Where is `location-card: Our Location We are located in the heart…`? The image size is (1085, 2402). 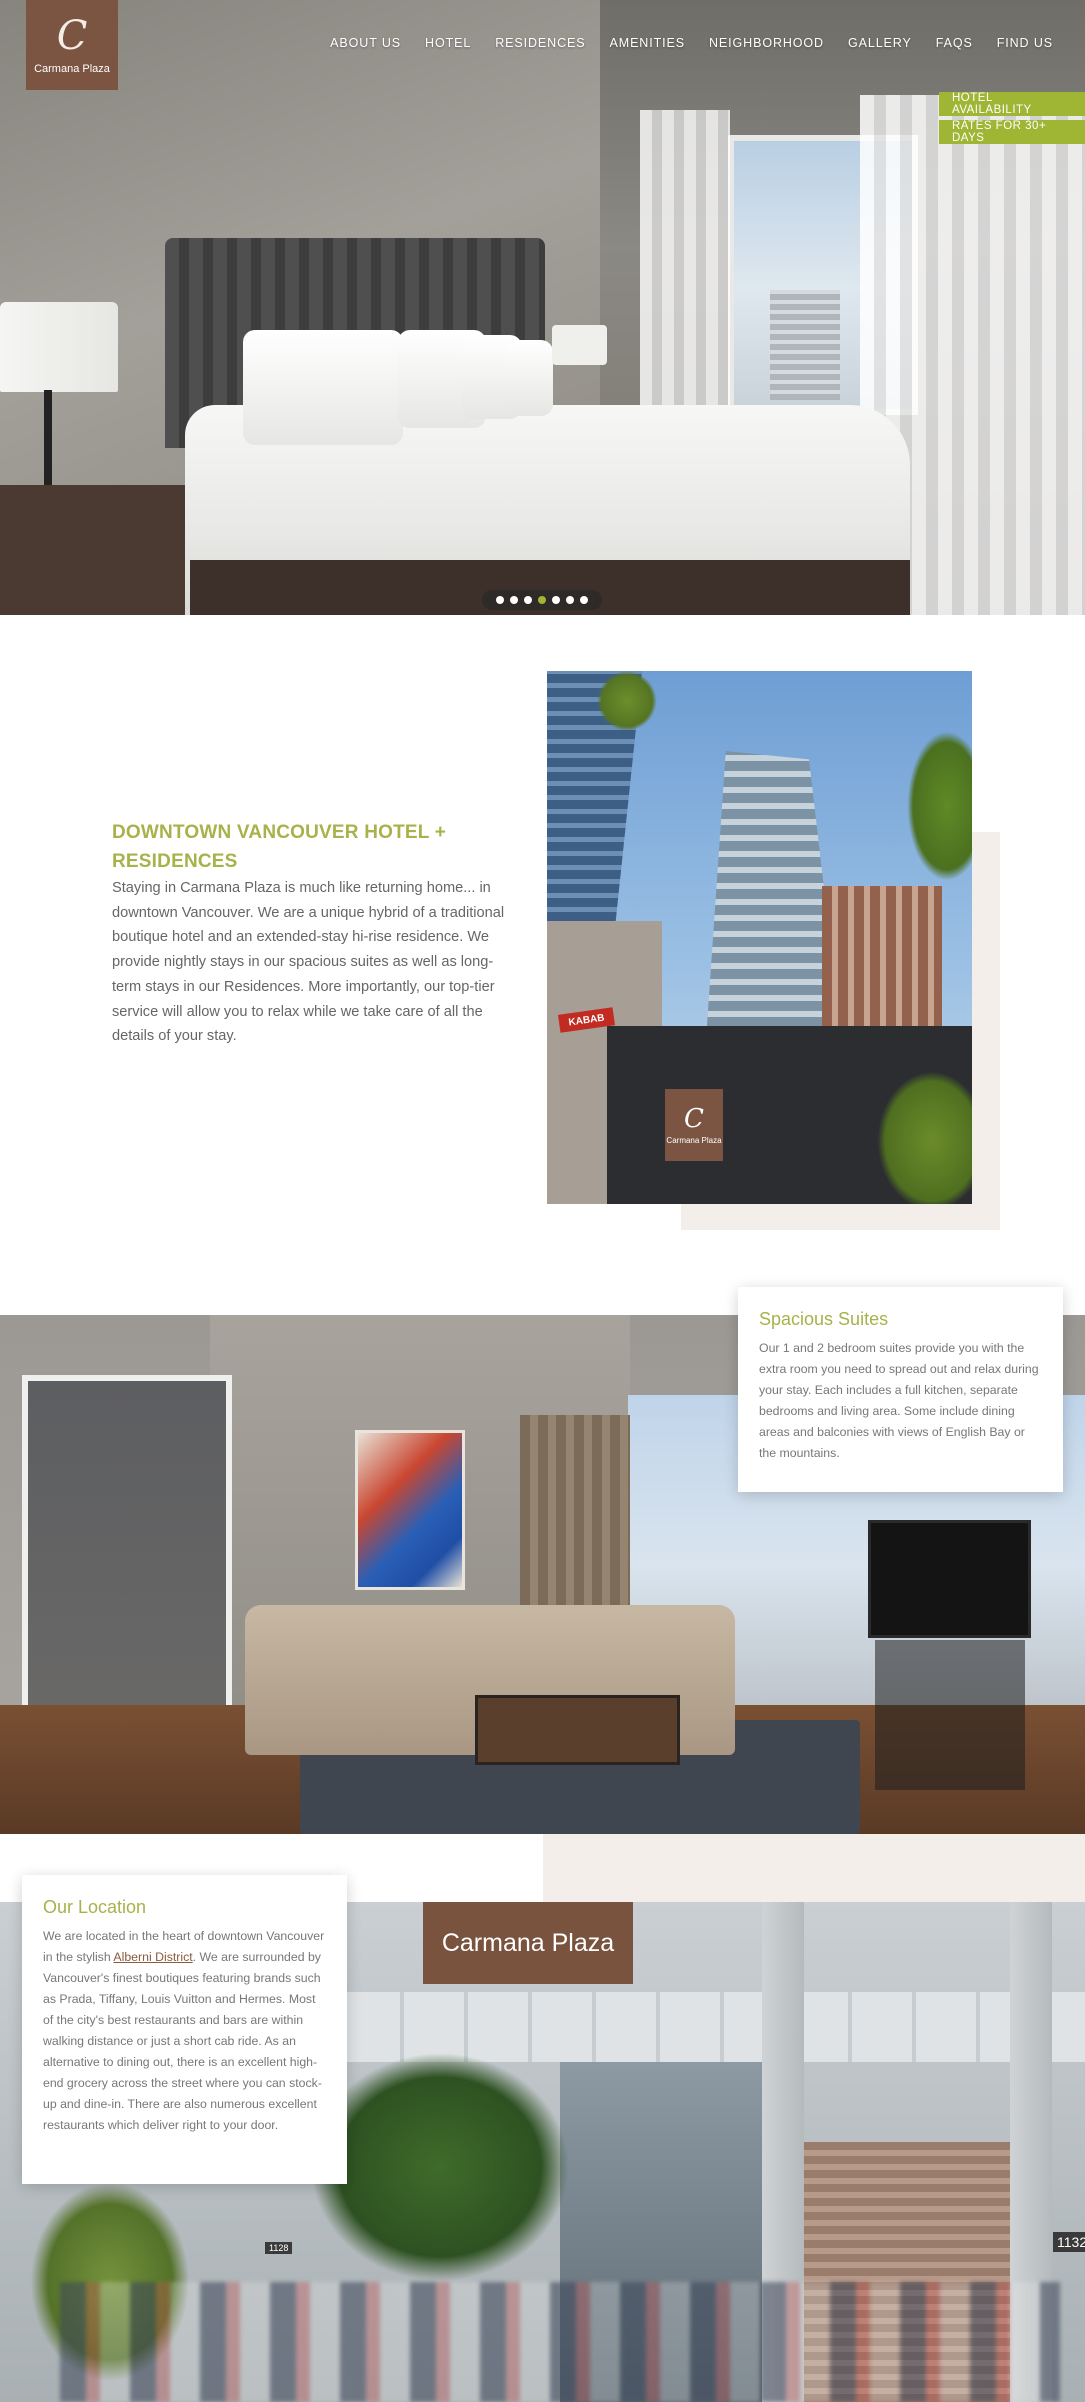 location-card: Our Location We are located in the heart… is located at coordinates (184, 2029).